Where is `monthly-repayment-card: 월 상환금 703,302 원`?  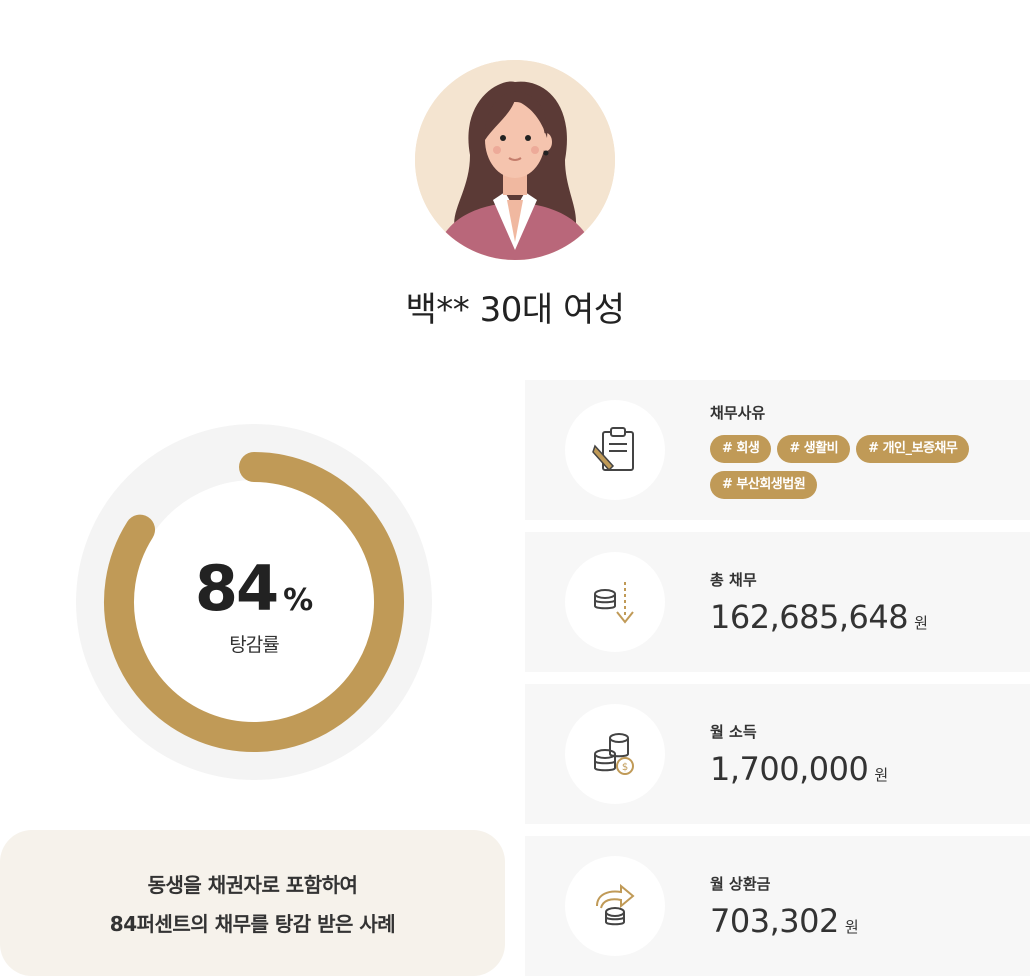
monthly-repayment-card: 월 상환금 703,302 원 is located at coordinates (777, 906).